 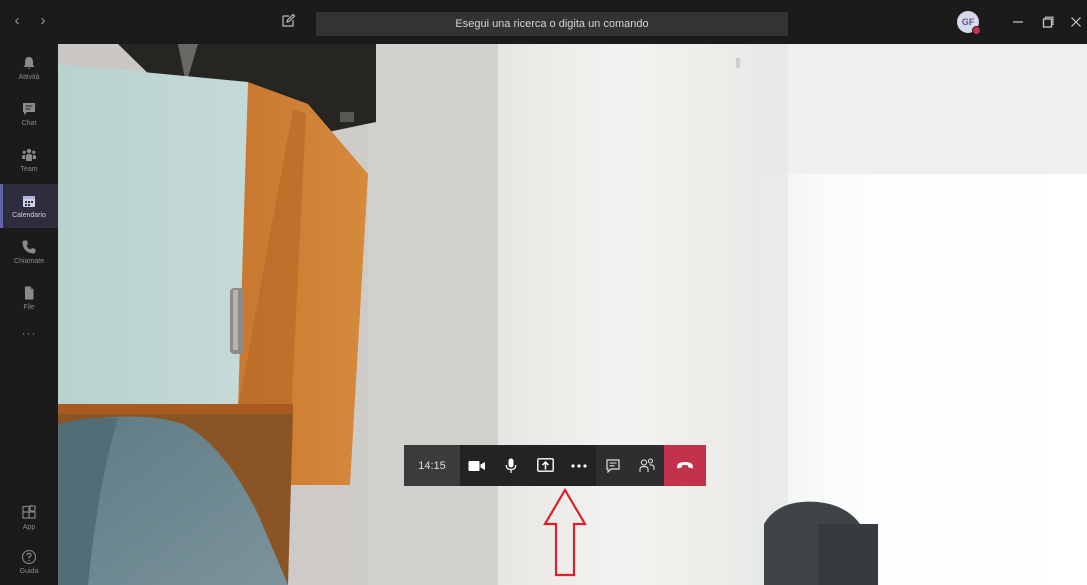 What do you see at coordinates (432, 465) in the screenshot?
I see `call-duration: 14:15` at bounding box center [432, 465].